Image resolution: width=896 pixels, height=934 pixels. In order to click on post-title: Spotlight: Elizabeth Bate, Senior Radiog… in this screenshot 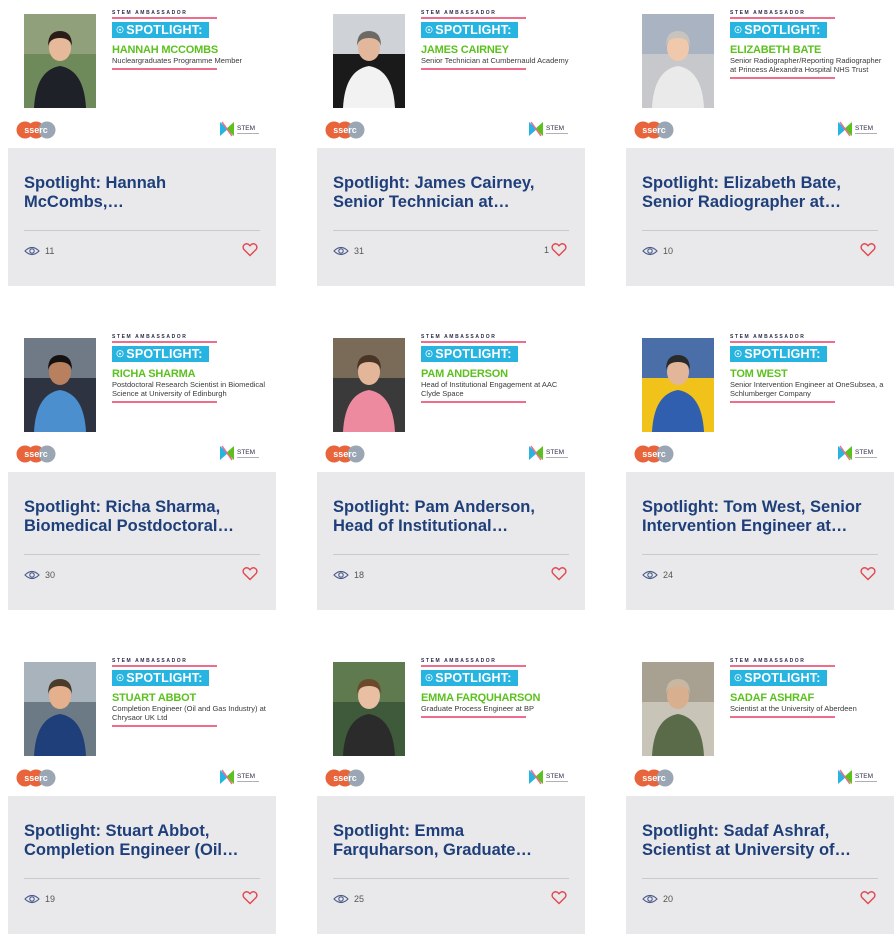, I will do `click(760, 193)`.